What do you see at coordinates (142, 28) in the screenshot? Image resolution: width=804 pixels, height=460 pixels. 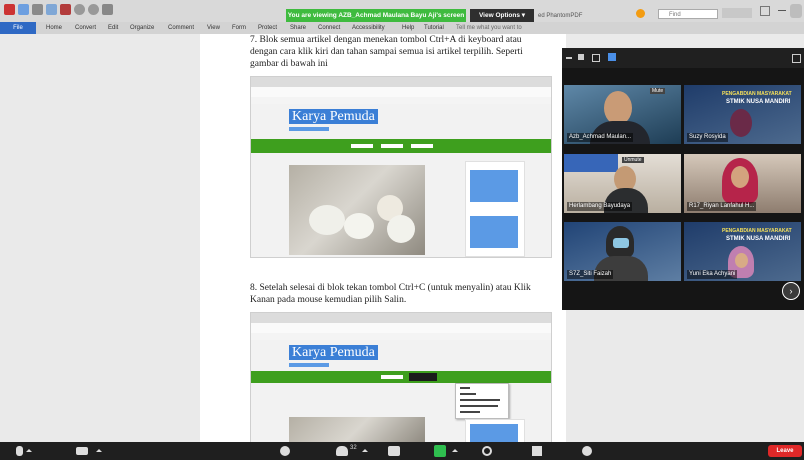 I see `menu-organize: Organize` at bounding box center [142, 28].